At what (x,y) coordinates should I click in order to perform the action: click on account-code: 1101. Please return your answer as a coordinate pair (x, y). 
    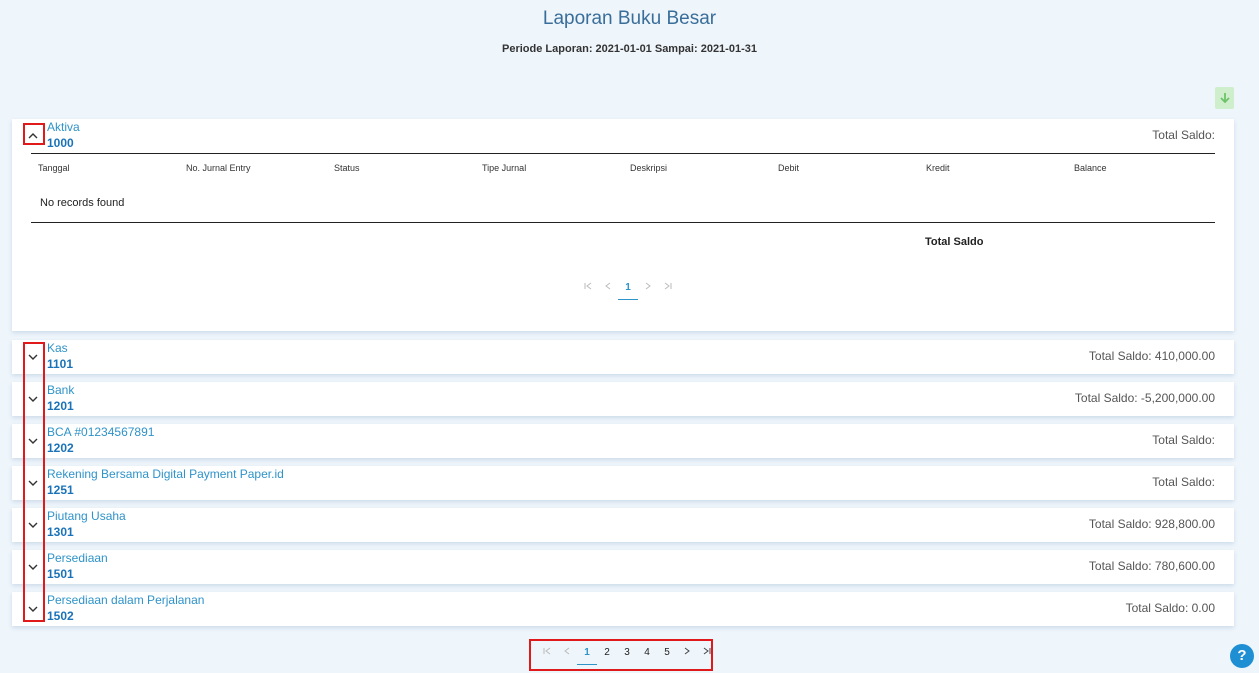
    Looking at the image, I should click on (60, 364).